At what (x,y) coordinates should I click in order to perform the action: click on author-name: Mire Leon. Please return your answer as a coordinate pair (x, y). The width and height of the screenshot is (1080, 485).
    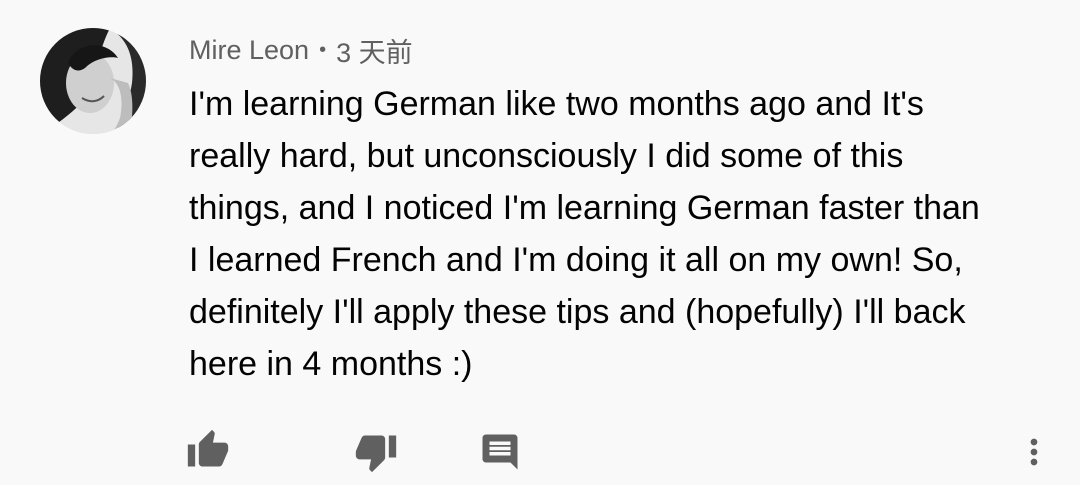
    Looking at the image, I should click on (249, 50).